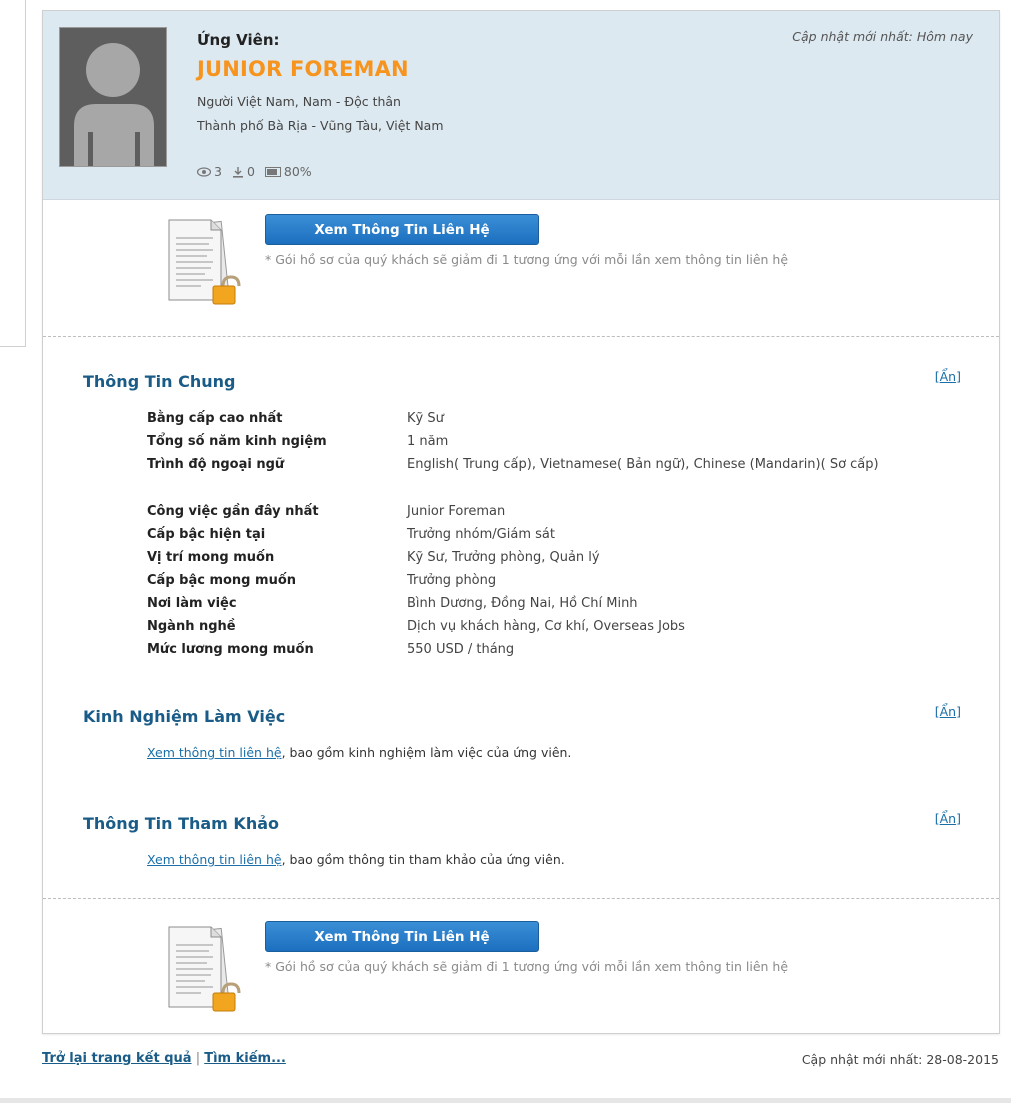 This screenshot has width=1011, height=1107. Describe the element at coordinates (222, 580) in the screenshot. I see `info-key: Cấp bậc mong muốn` at that location.